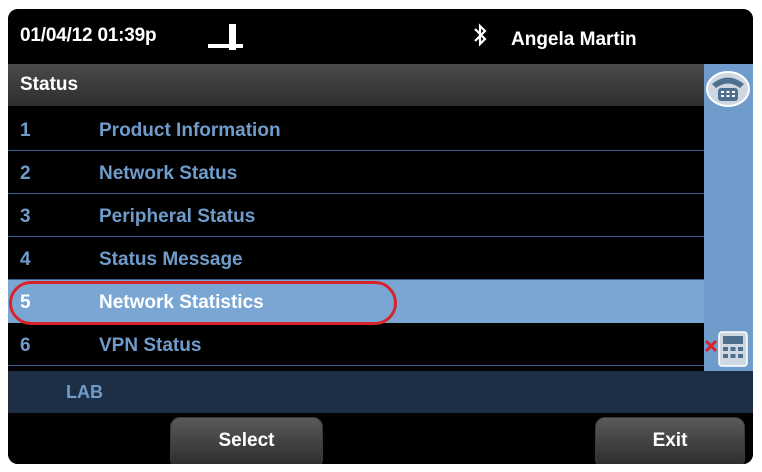 The image size is (762, 472). Describe the element at coordinates (356, 85) in the screenshot. I see `title-bar: Status` at that location.